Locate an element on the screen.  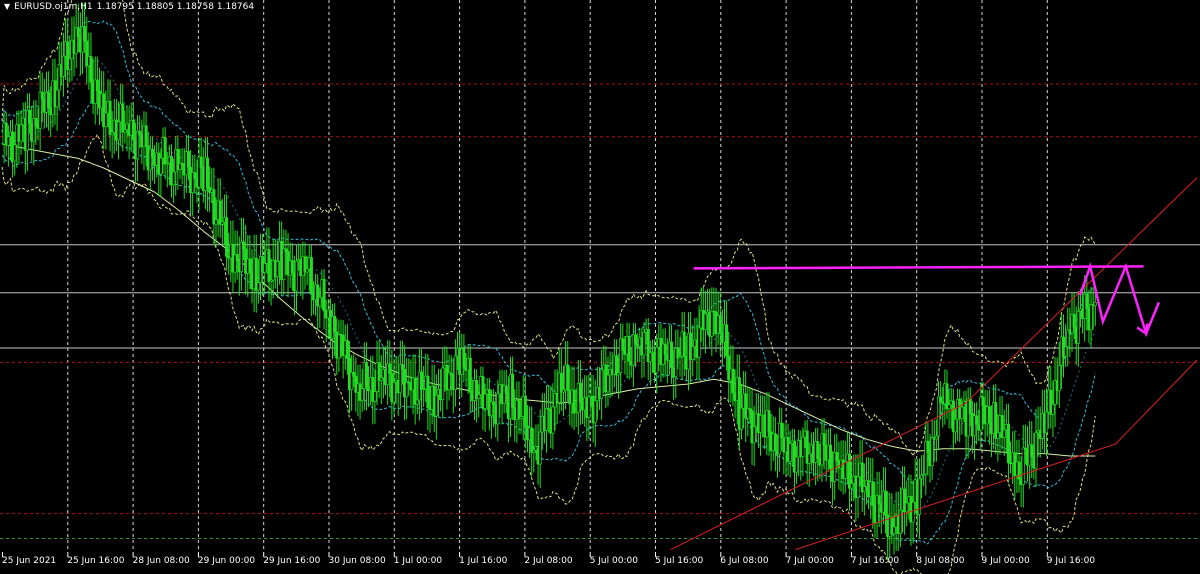
x-tick-label: 9 Jul 00:00 is located at coordinates (1005, 561).